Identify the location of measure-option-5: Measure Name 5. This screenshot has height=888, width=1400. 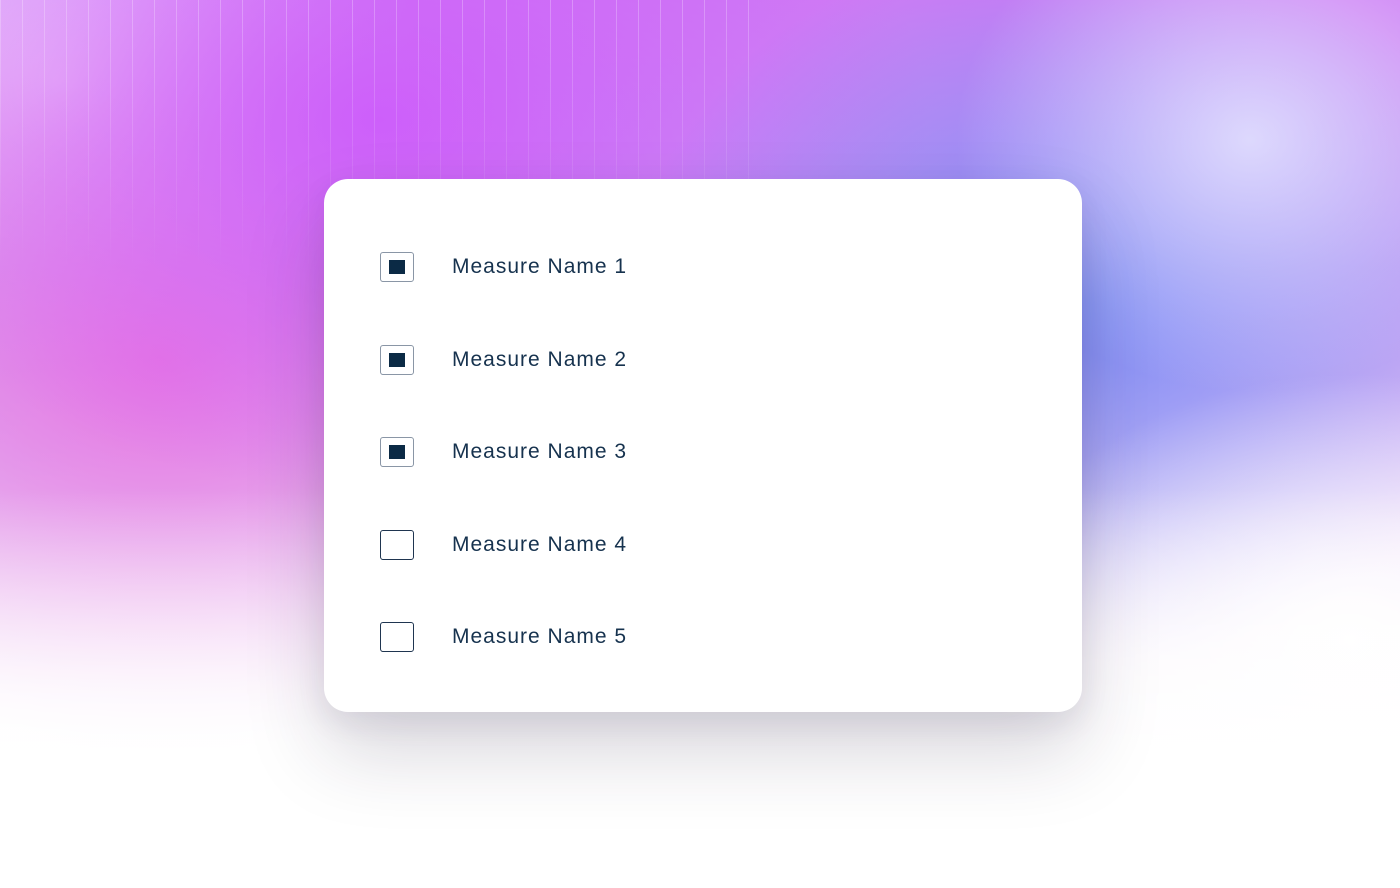
(503, 637).